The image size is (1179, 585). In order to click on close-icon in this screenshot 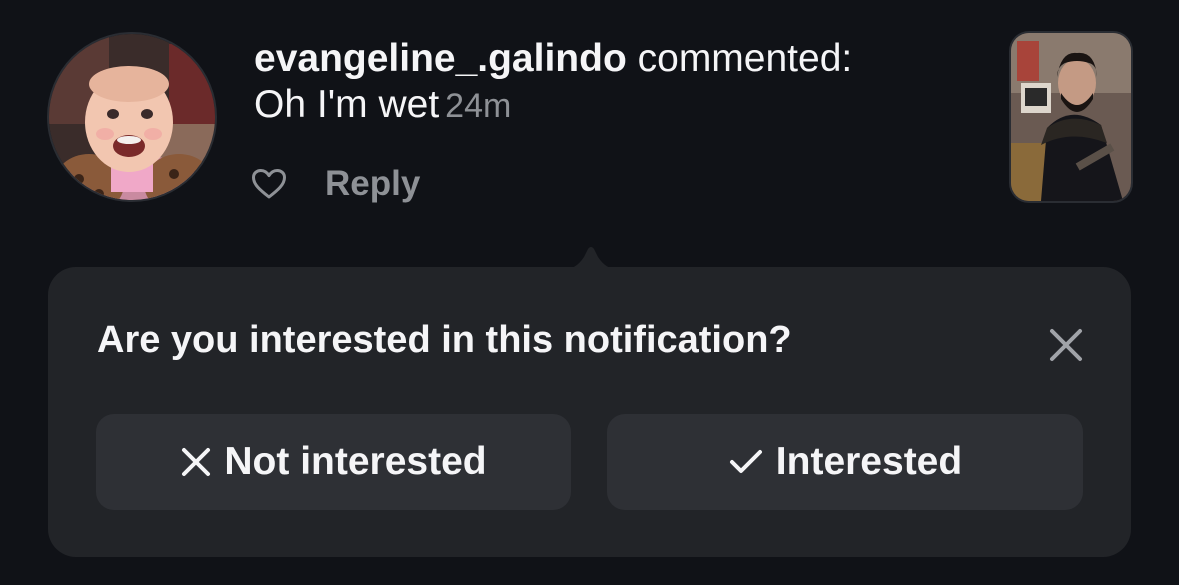, I will do `click(1066, 345)`.